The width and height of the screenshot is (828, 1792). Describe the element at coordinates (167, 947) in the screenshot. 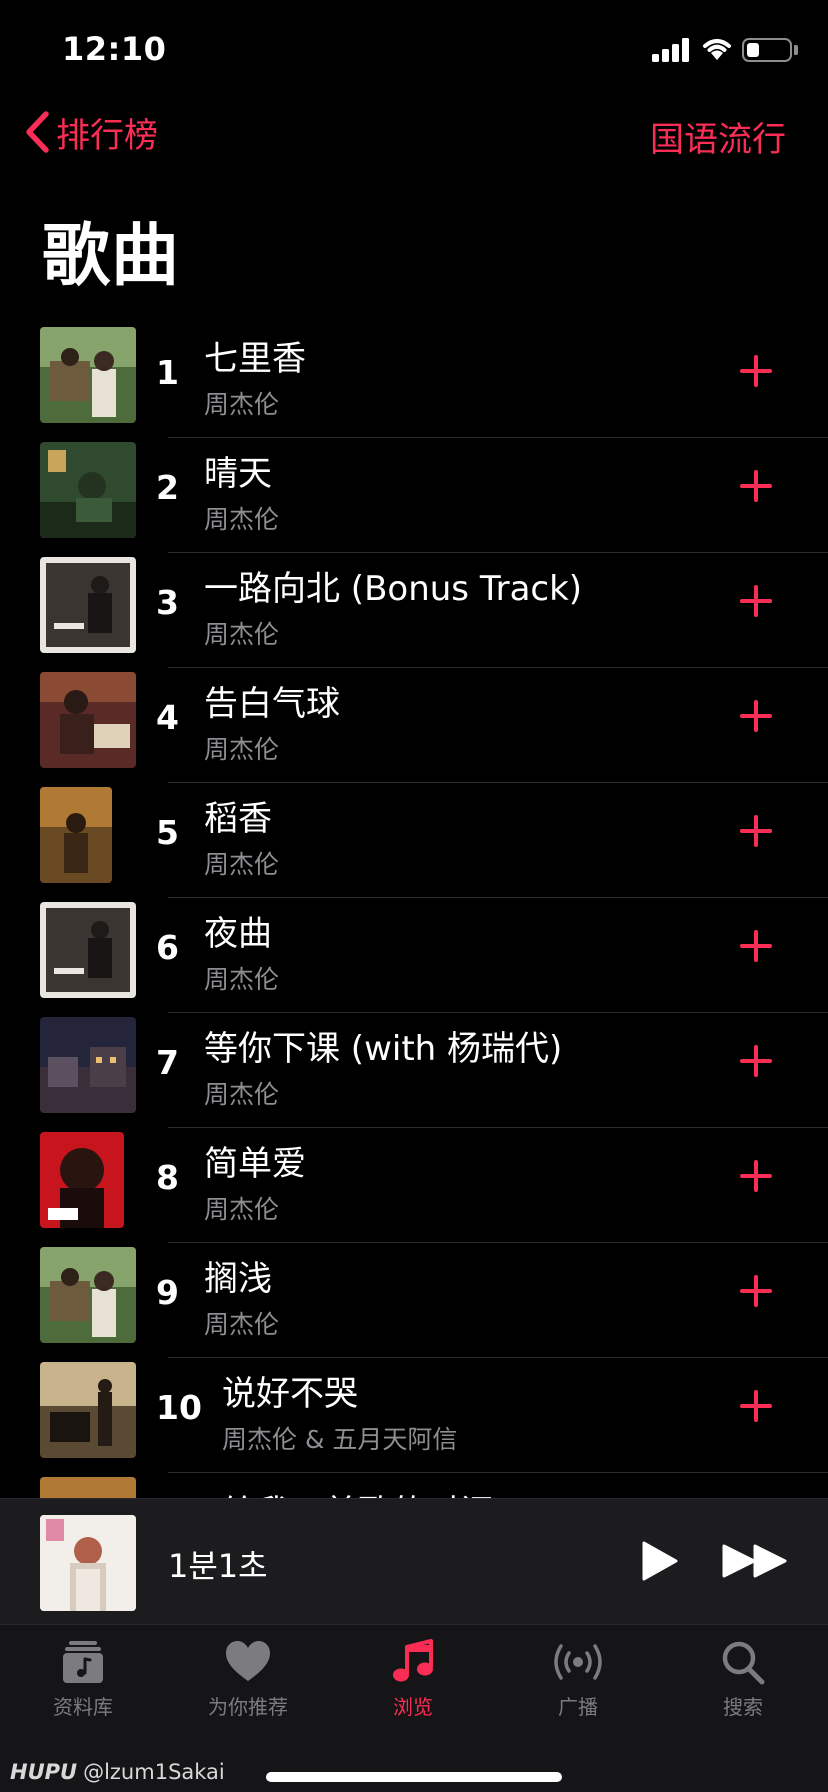

I see `song-rank: 6` at that location.